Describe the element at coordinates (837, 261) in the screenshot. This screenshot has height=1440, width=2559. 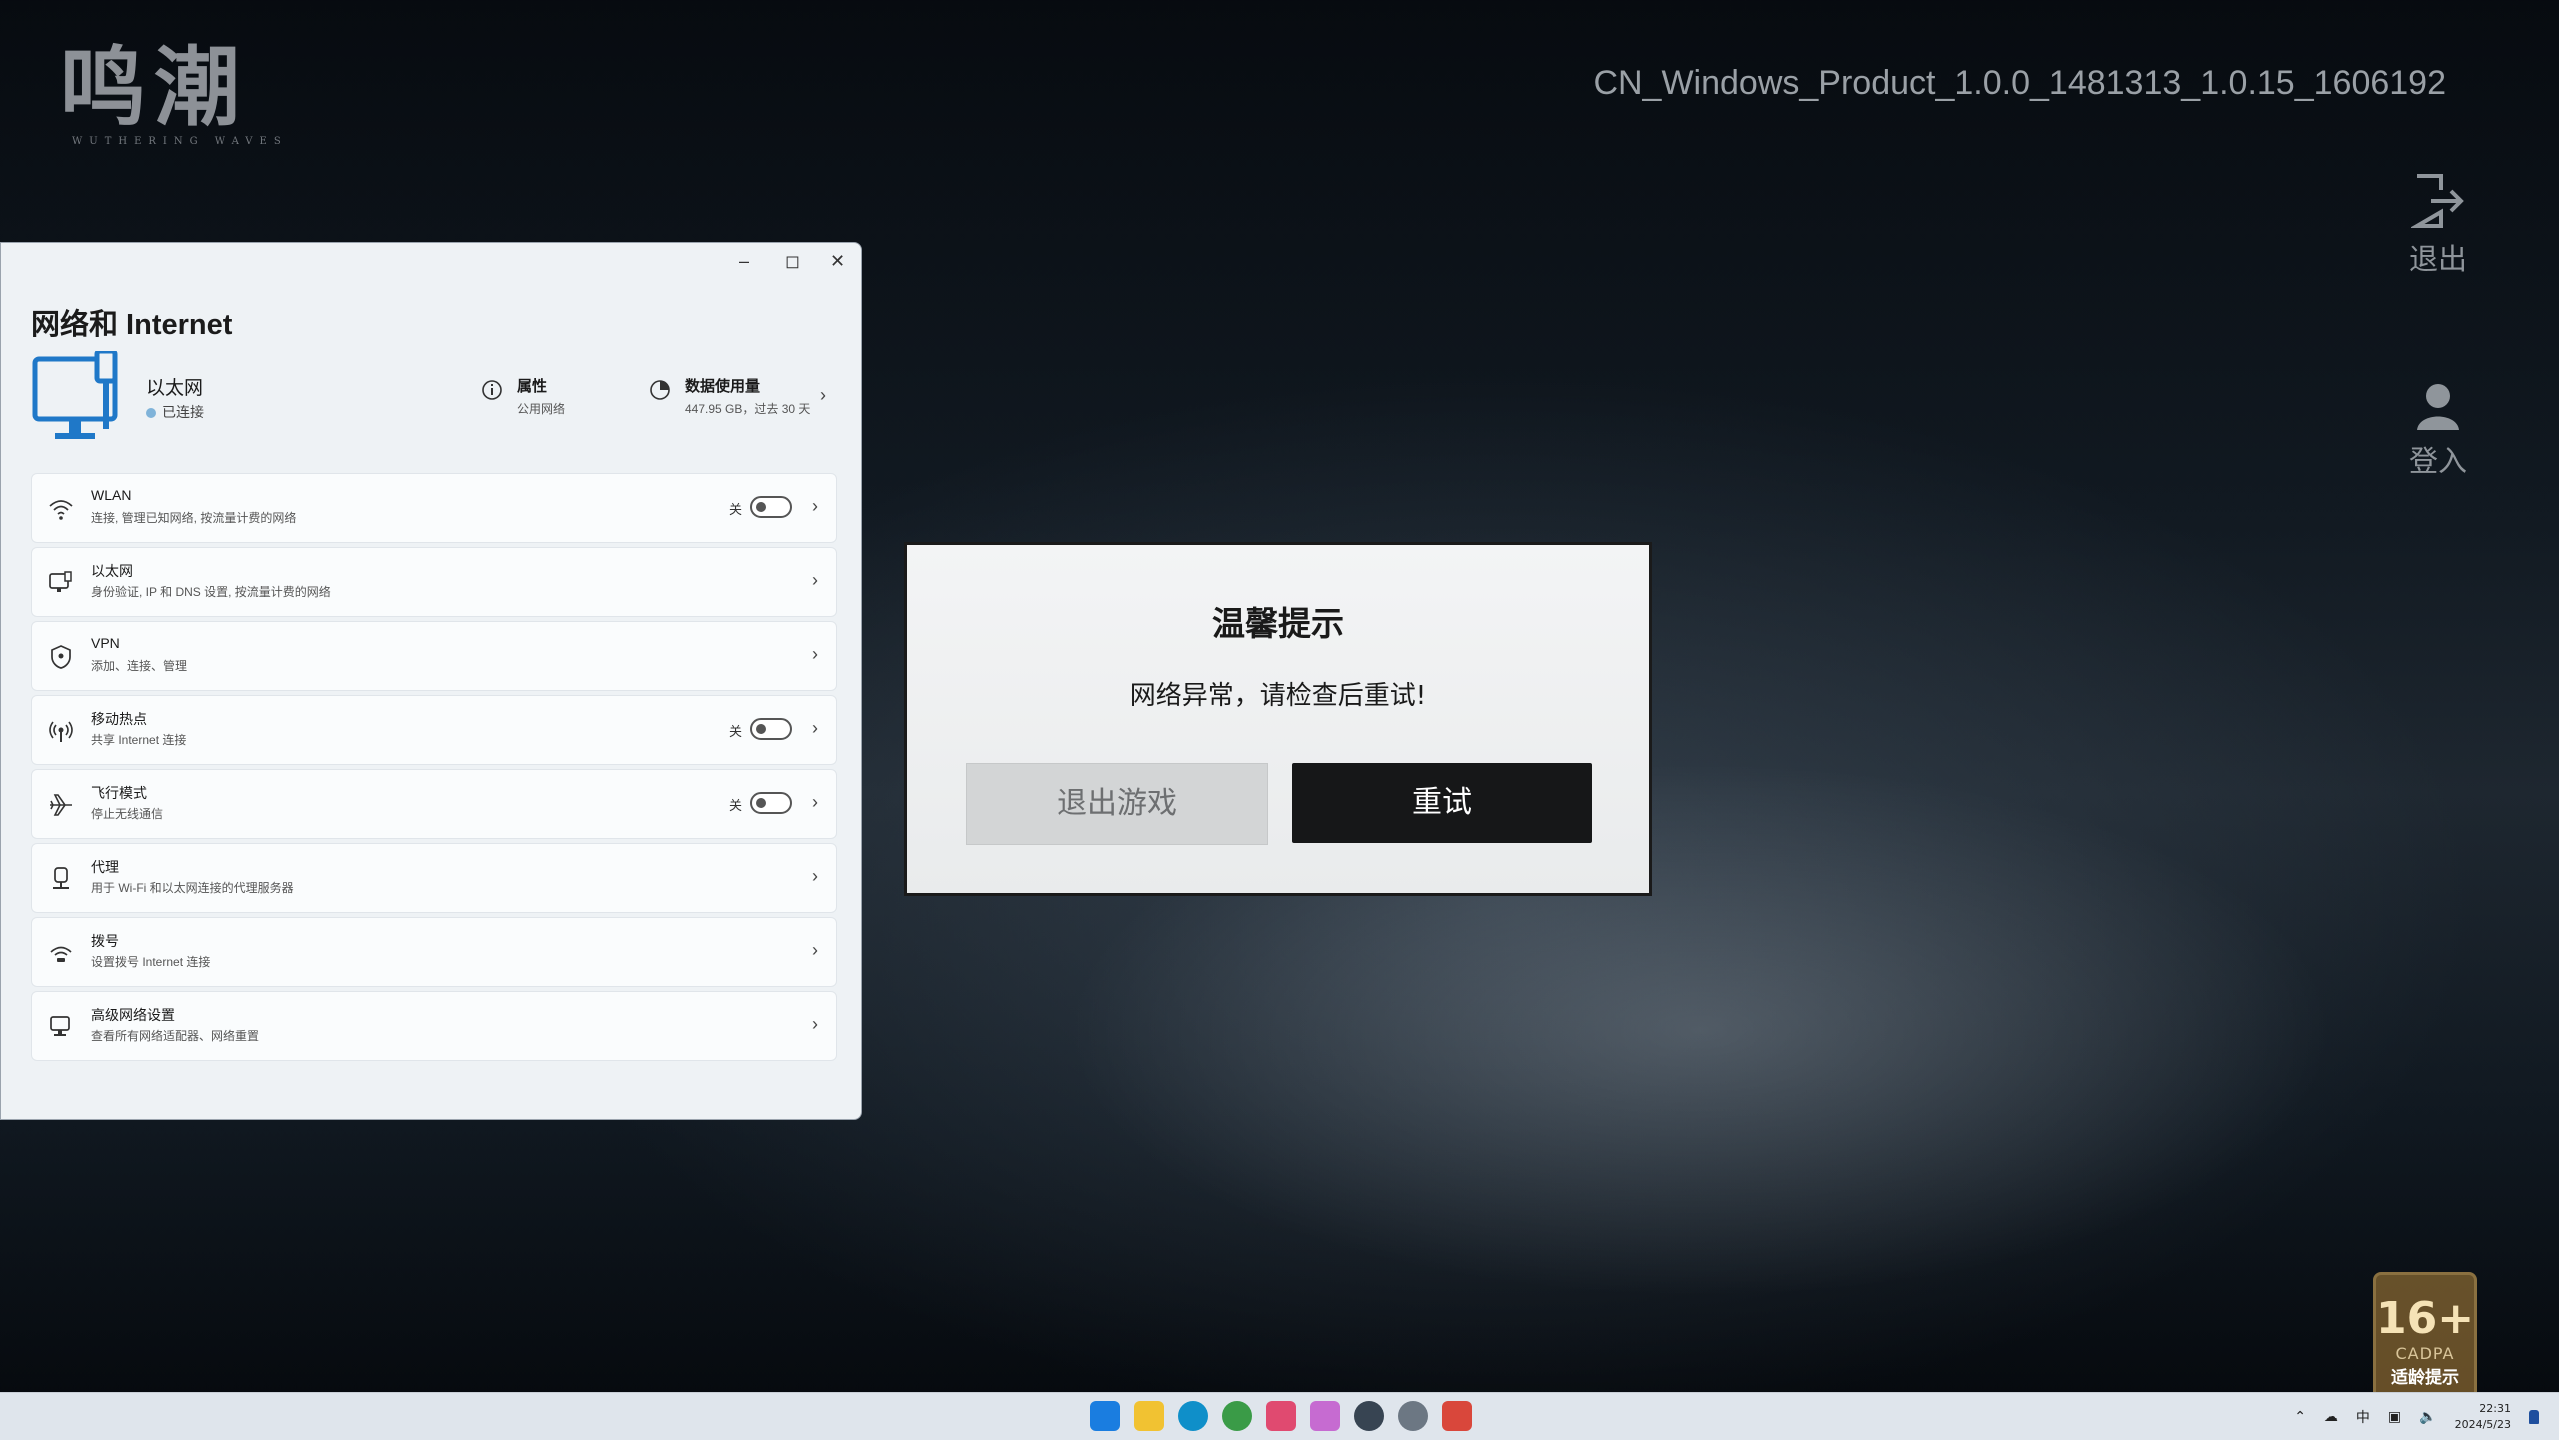
I see `close-button: ✕` at that location.